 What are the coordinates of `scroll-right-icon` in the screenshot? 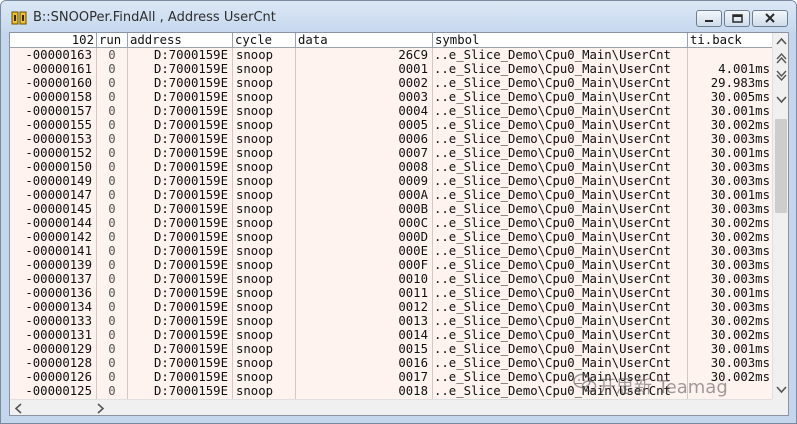 It's located at (100, 407).